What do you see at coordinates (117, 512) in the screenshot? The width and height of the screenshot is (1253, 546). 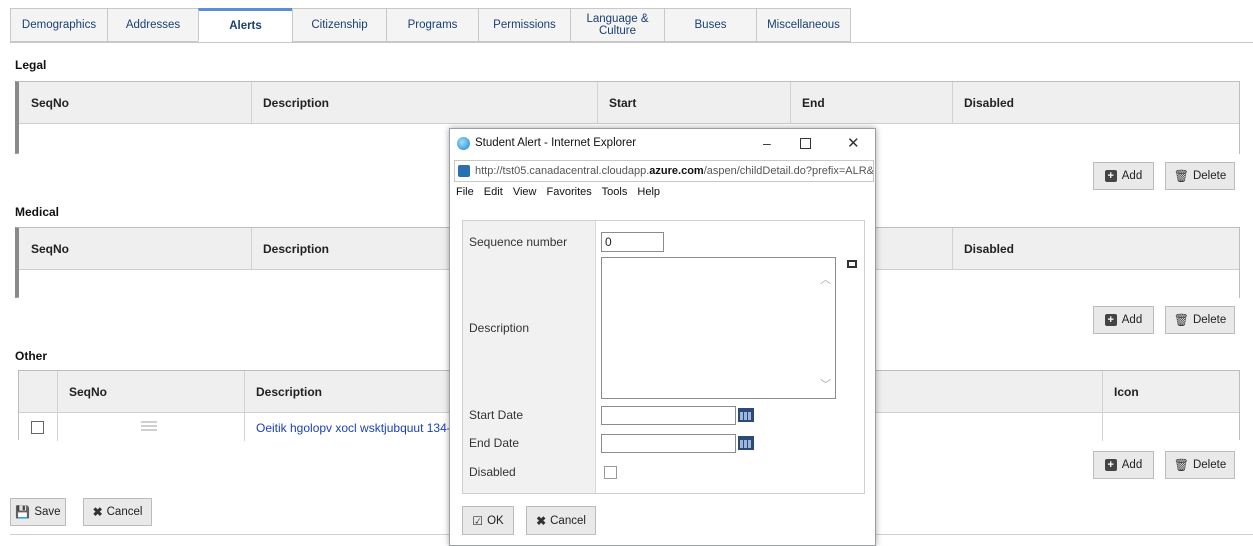 I see `cancel-button: ✖ Cancel` at bounding box center [117, 512].